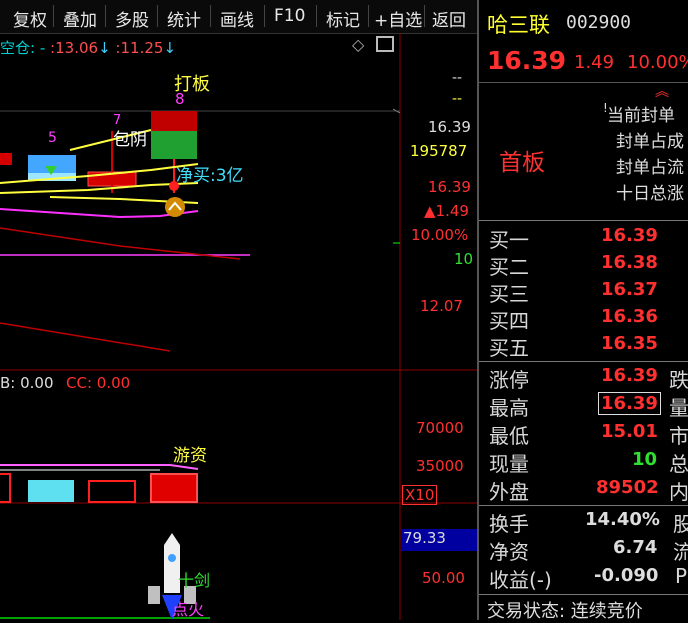 The width and height of the screenshot is (688, 623). Describe the element at coordinates (509, 348) in the screenshot. I see `bid-label: 买五` at that location.